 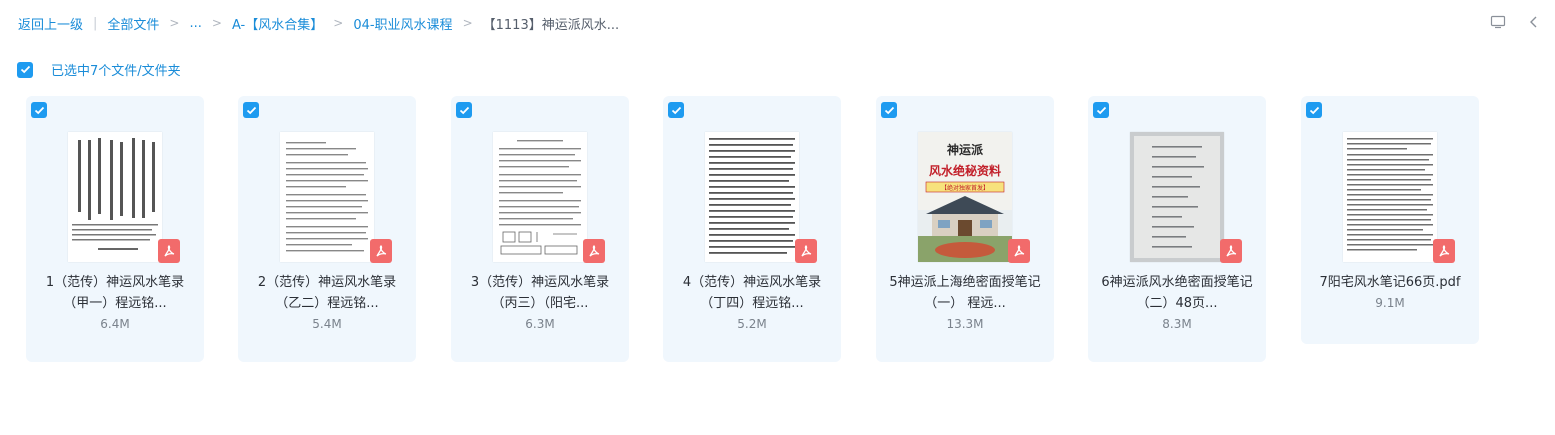 What do you see at coordinates (115, 324) in the screenshot?
I see `file-size: 6.4M` at bounding box center [115, 324].